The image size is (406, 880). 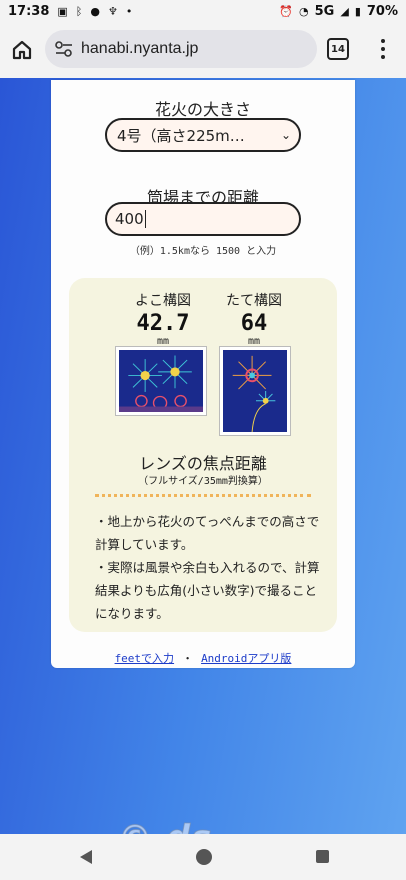 I want to click on address-bar: hanabi.nyanta.jp, so click(x=181, y=49).